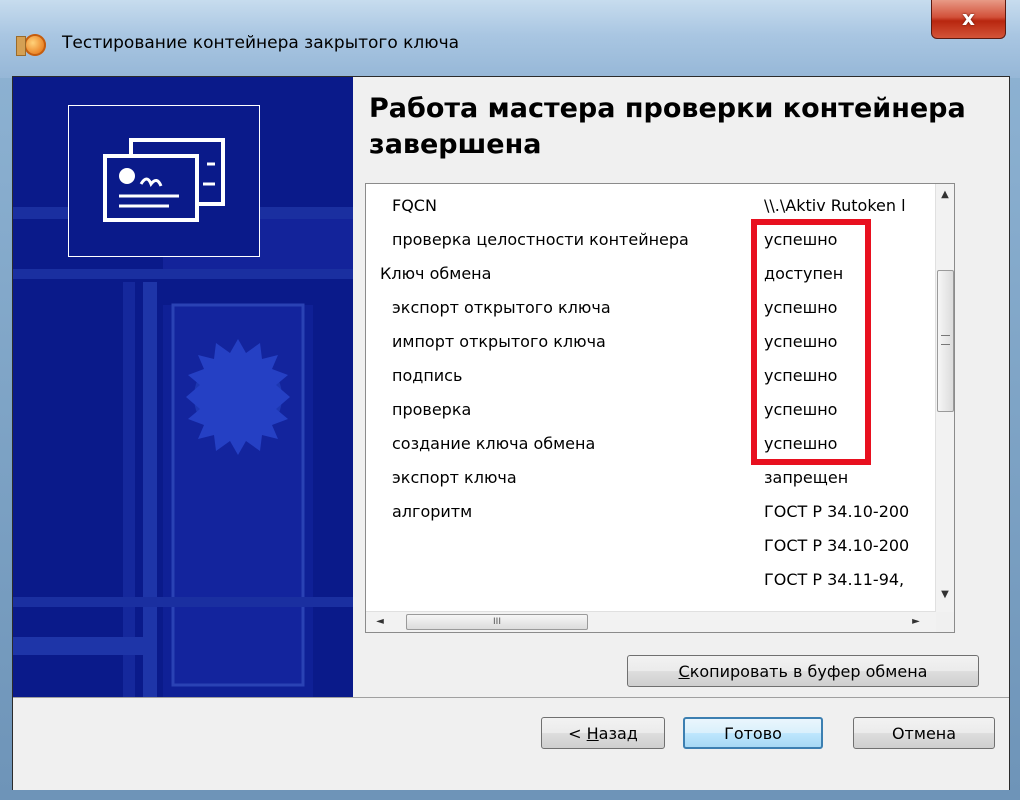 The image size is (1020, 800). What do you see at coordinates (916, 622) in the screenshot?
I see `scroll-right-button: ►` at bounding box center [916, 622].